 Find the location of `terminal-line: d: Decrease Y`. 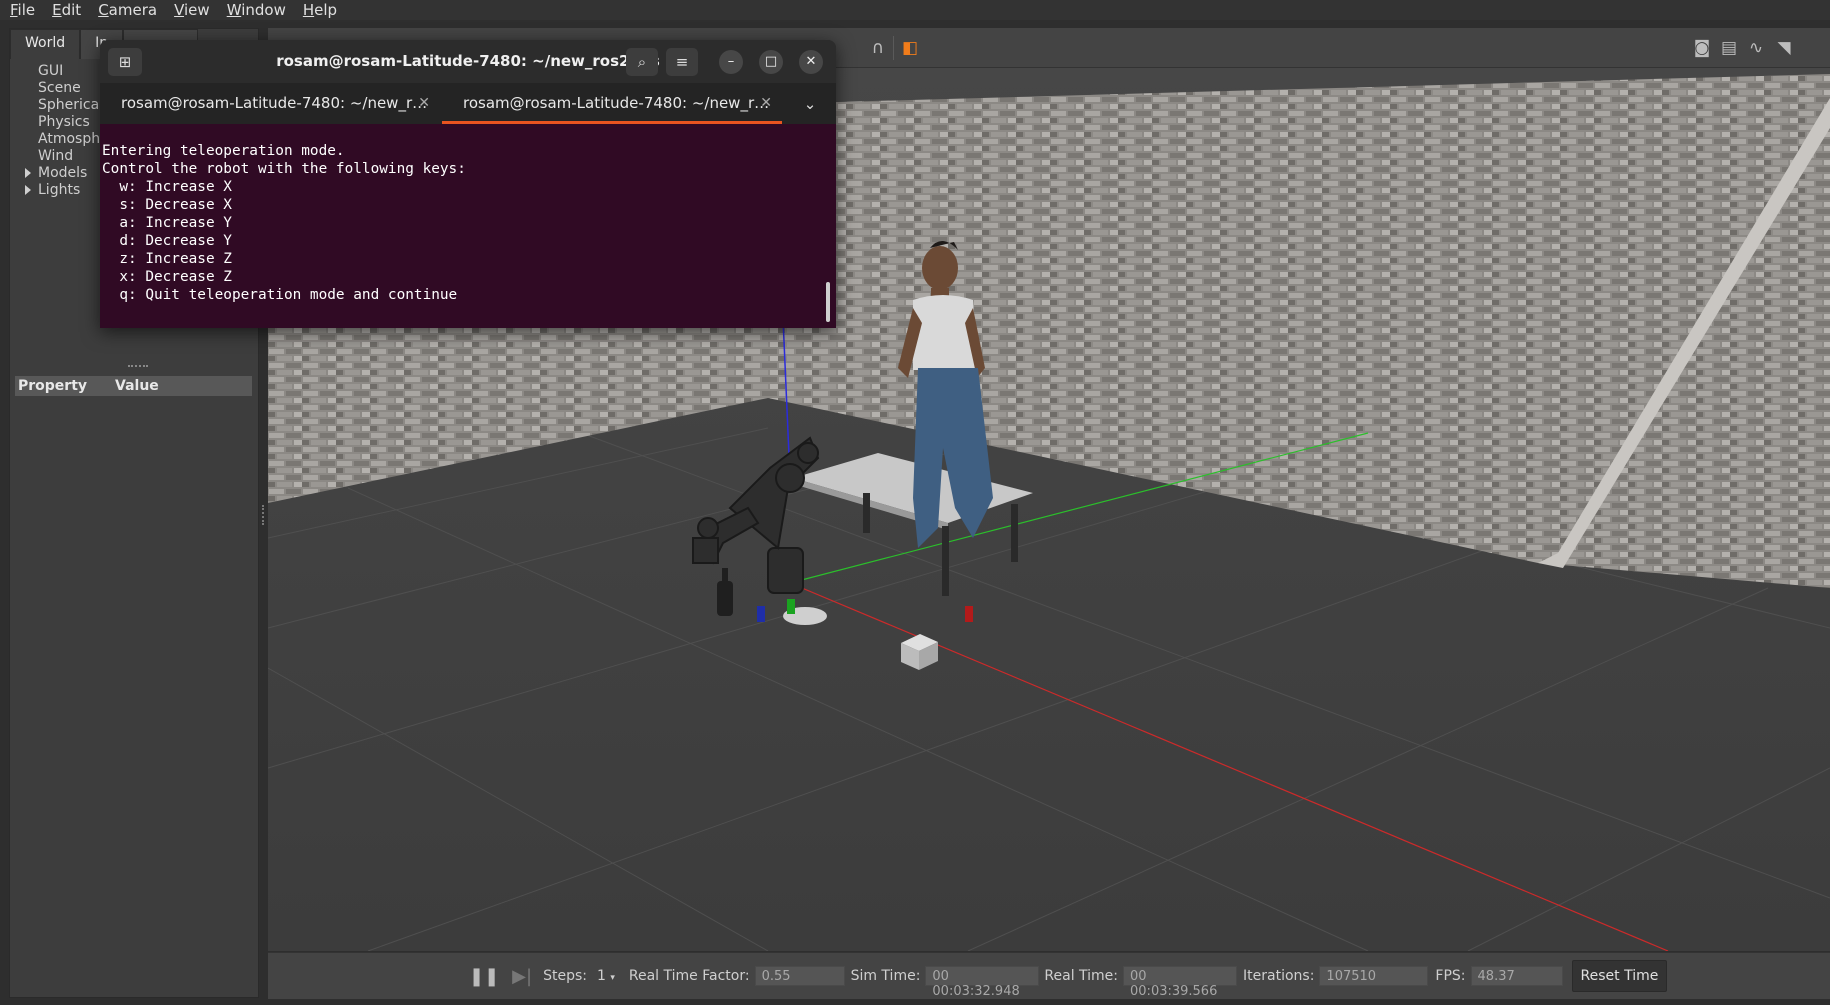

terminal-line: d: Decrease Y is located at coordinates (167, 241).